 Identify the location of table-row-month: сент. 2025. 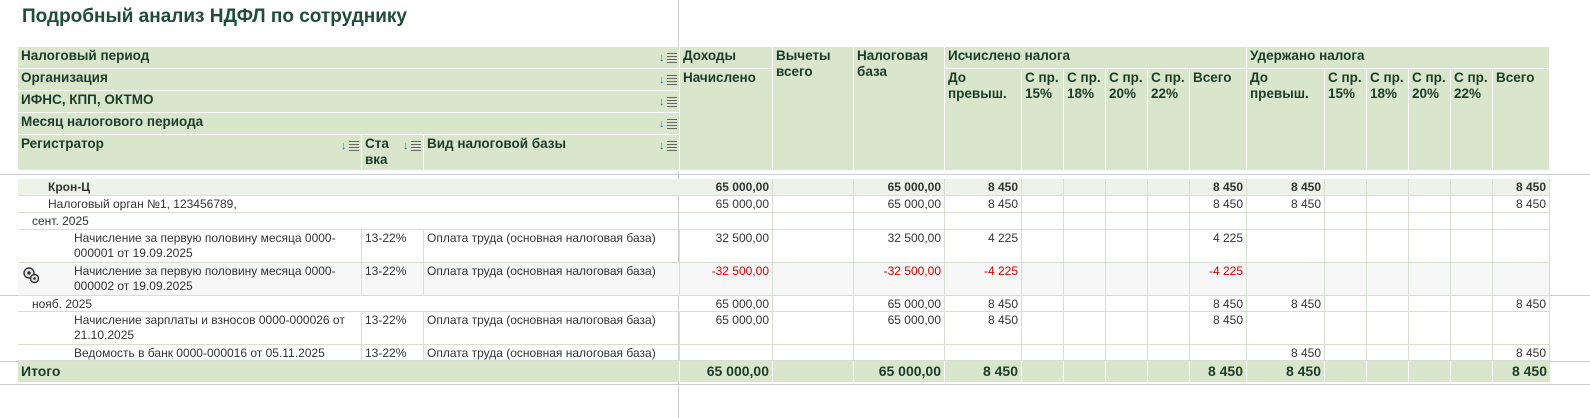
(784, 221).